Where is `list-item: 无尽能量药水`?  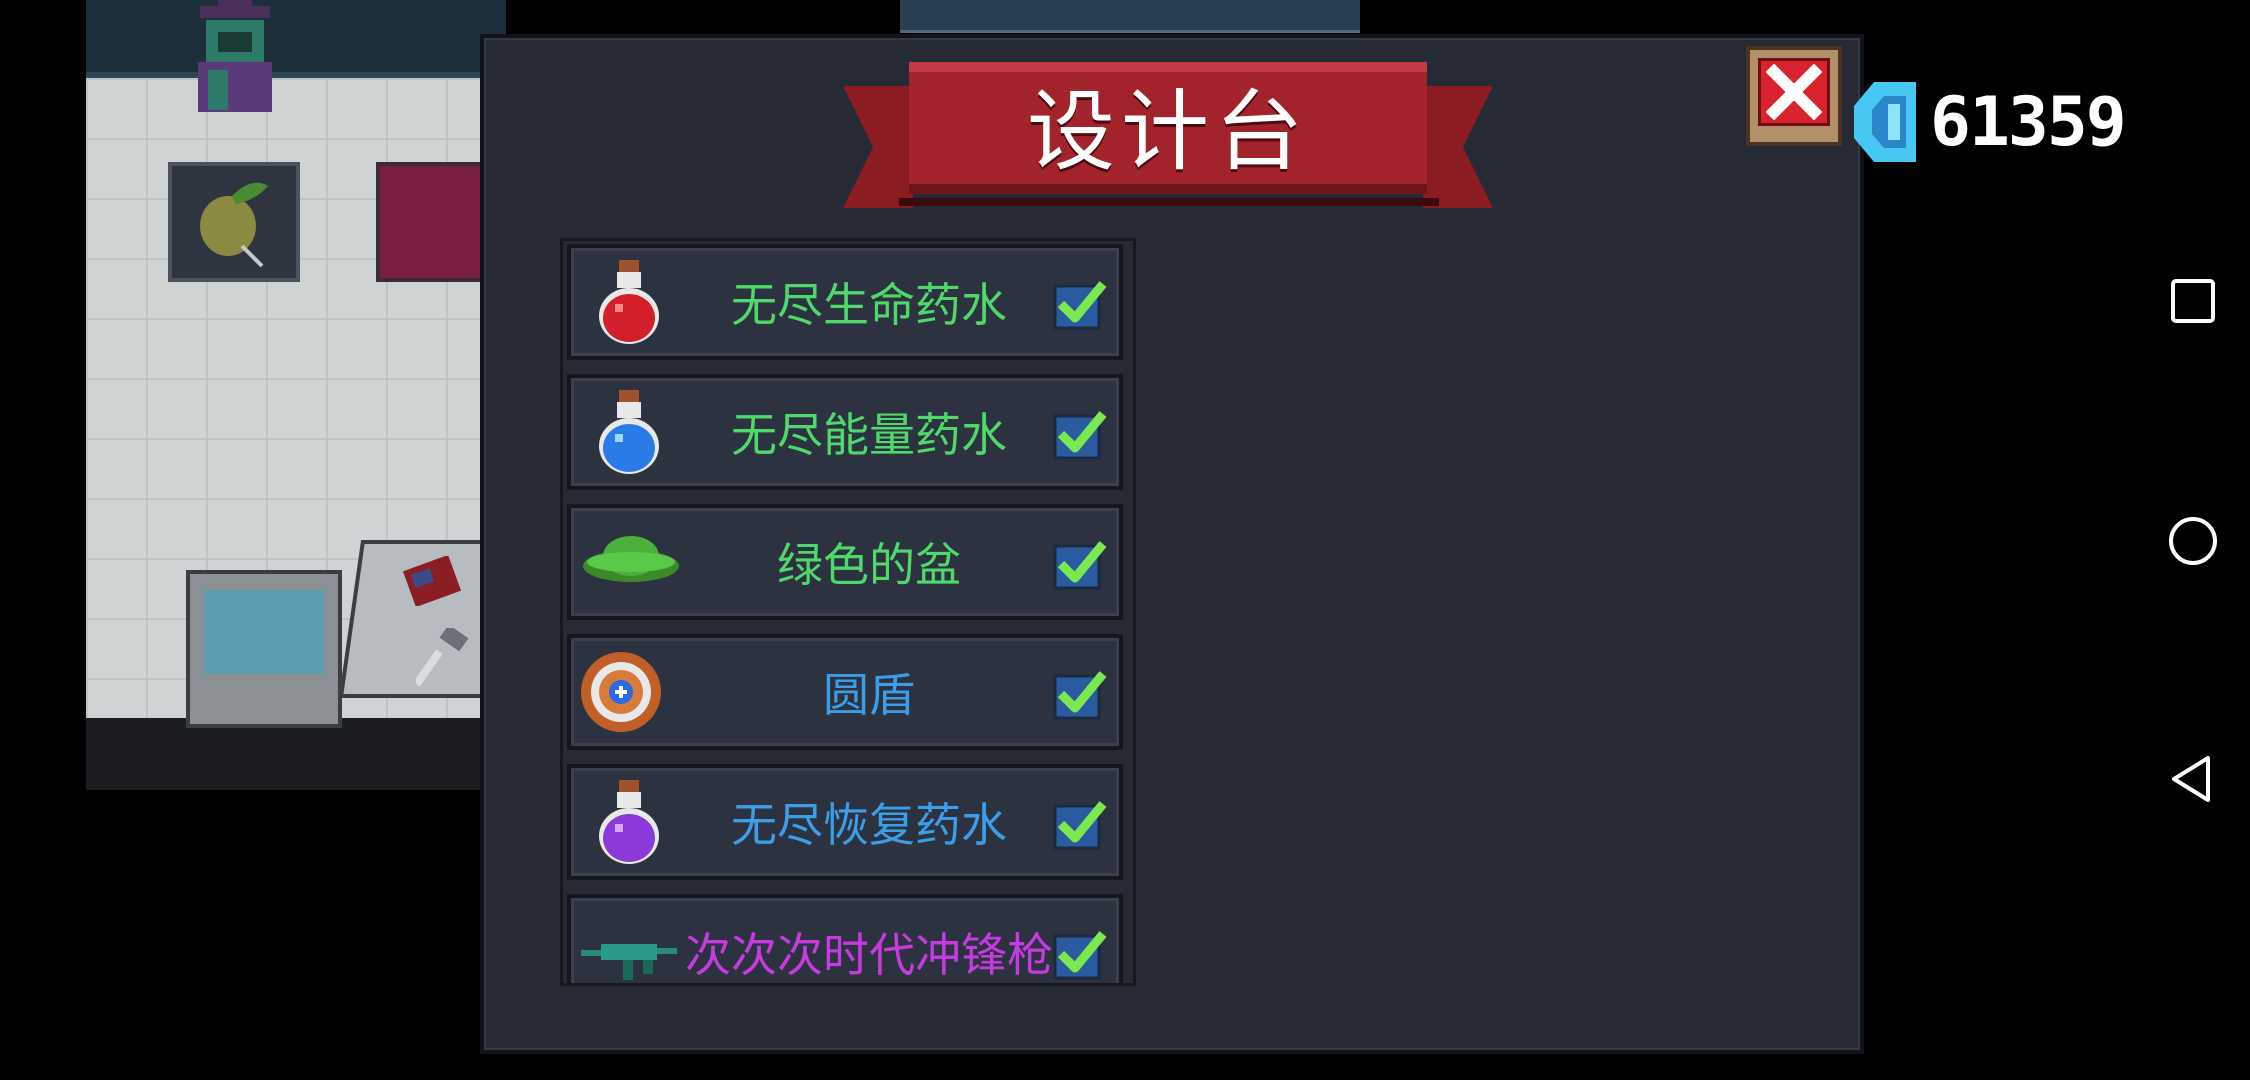
list-item: 无尽能量药水 is located at coordinates (845, 432).